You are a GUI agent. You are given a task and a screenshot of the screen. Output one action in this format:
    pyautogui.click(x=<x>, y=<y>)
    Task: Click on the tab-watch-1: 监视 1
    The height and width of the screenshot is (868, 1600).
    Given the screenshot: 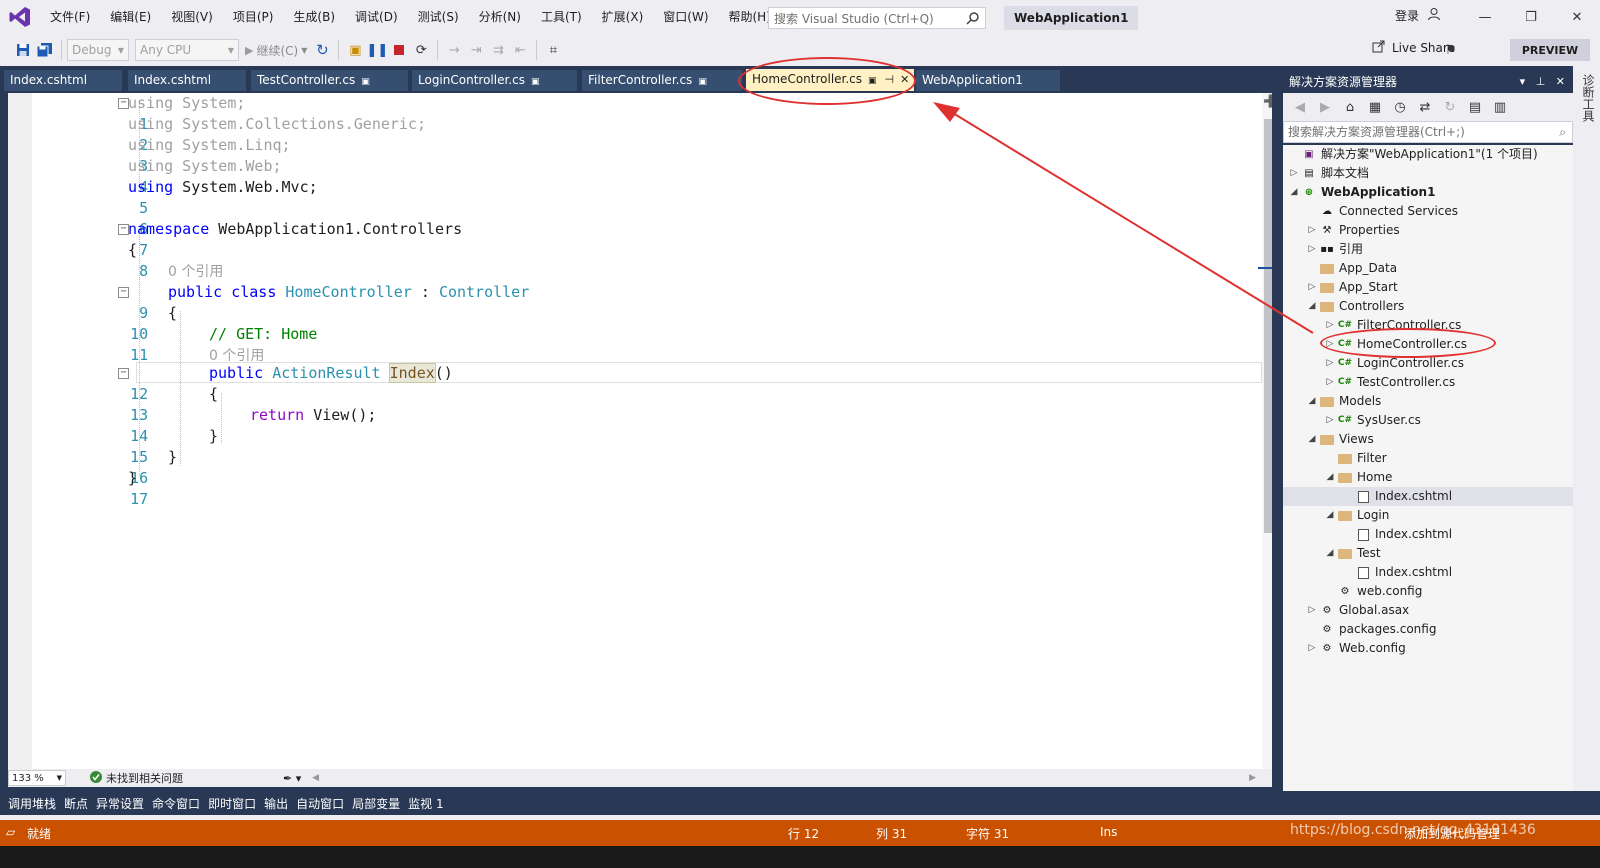 What is the action you would take?
    pyautogui.click(x=425, y=803)
    